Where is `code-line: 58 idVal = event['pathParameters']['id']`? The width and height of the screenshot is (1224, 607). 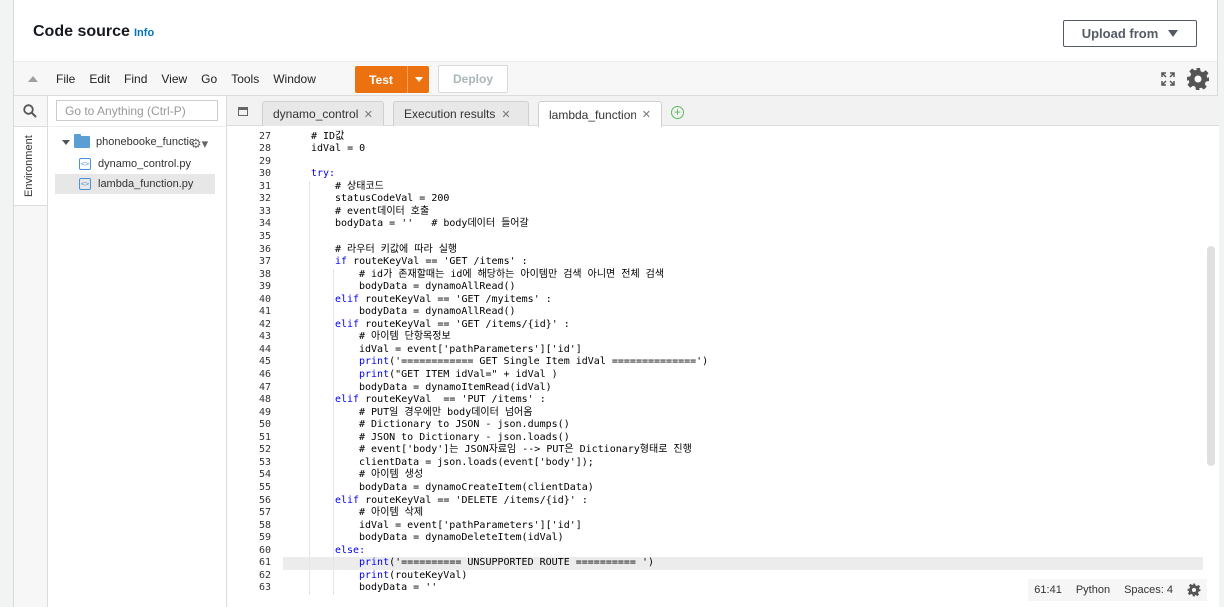 code-line: 58 idVal = event['pathParameters']['id'] is located at coordinates (717, 526).